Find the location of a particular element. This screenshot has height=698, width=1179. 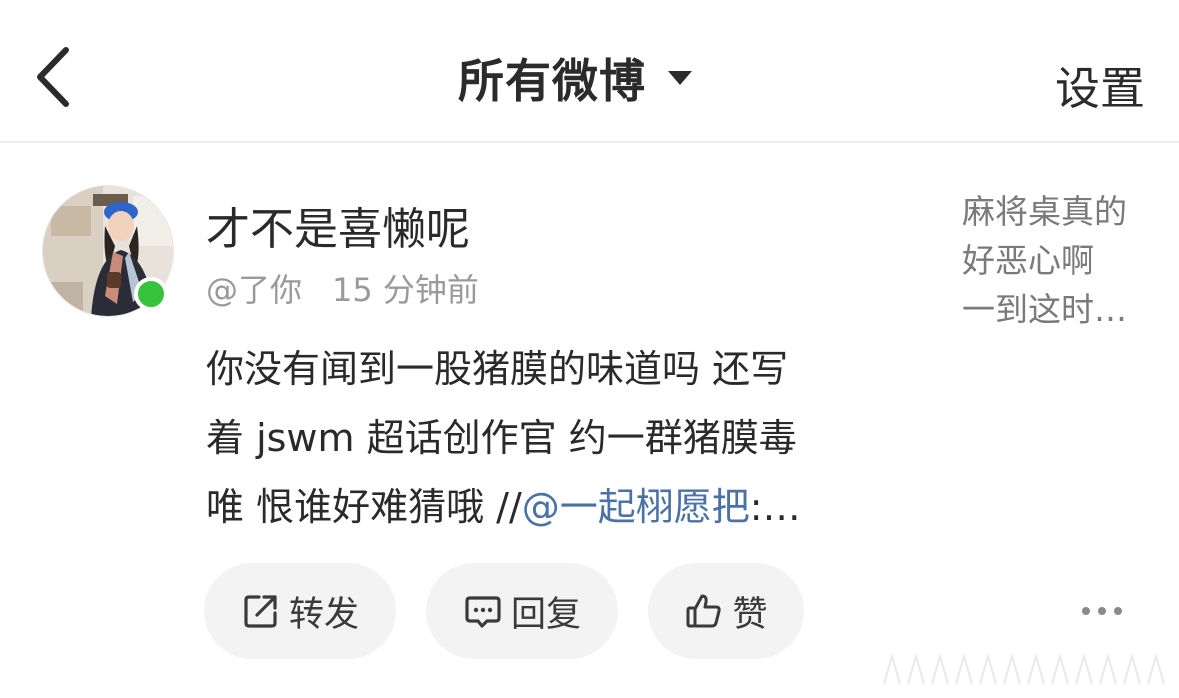

thumbs-up-icon is located at coordinates (704, 611).